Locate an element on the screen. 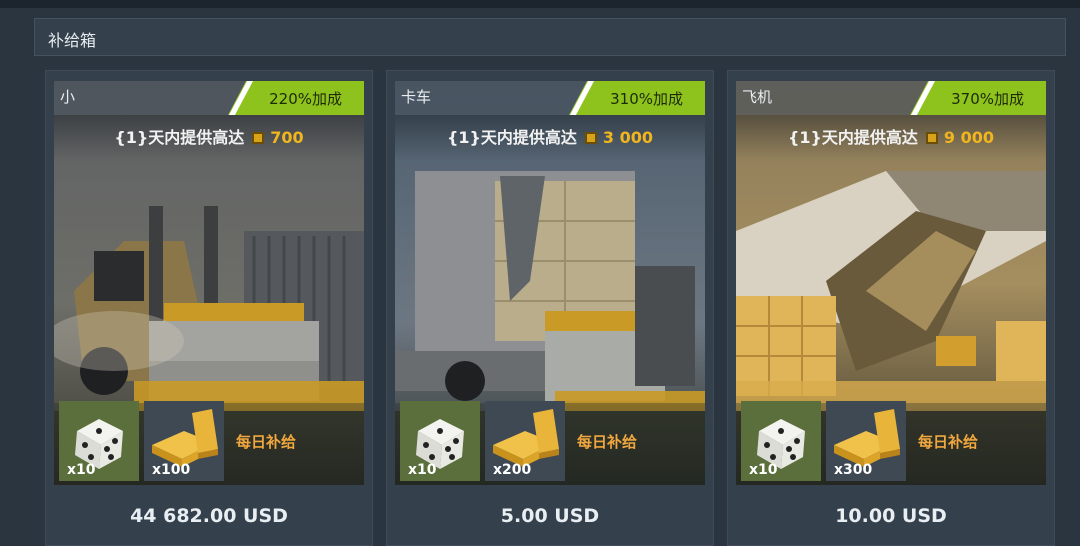 The image size is (1080, 546). offer-line: {1}天内提供高达 3 000 is located at coordinates (550, 136).